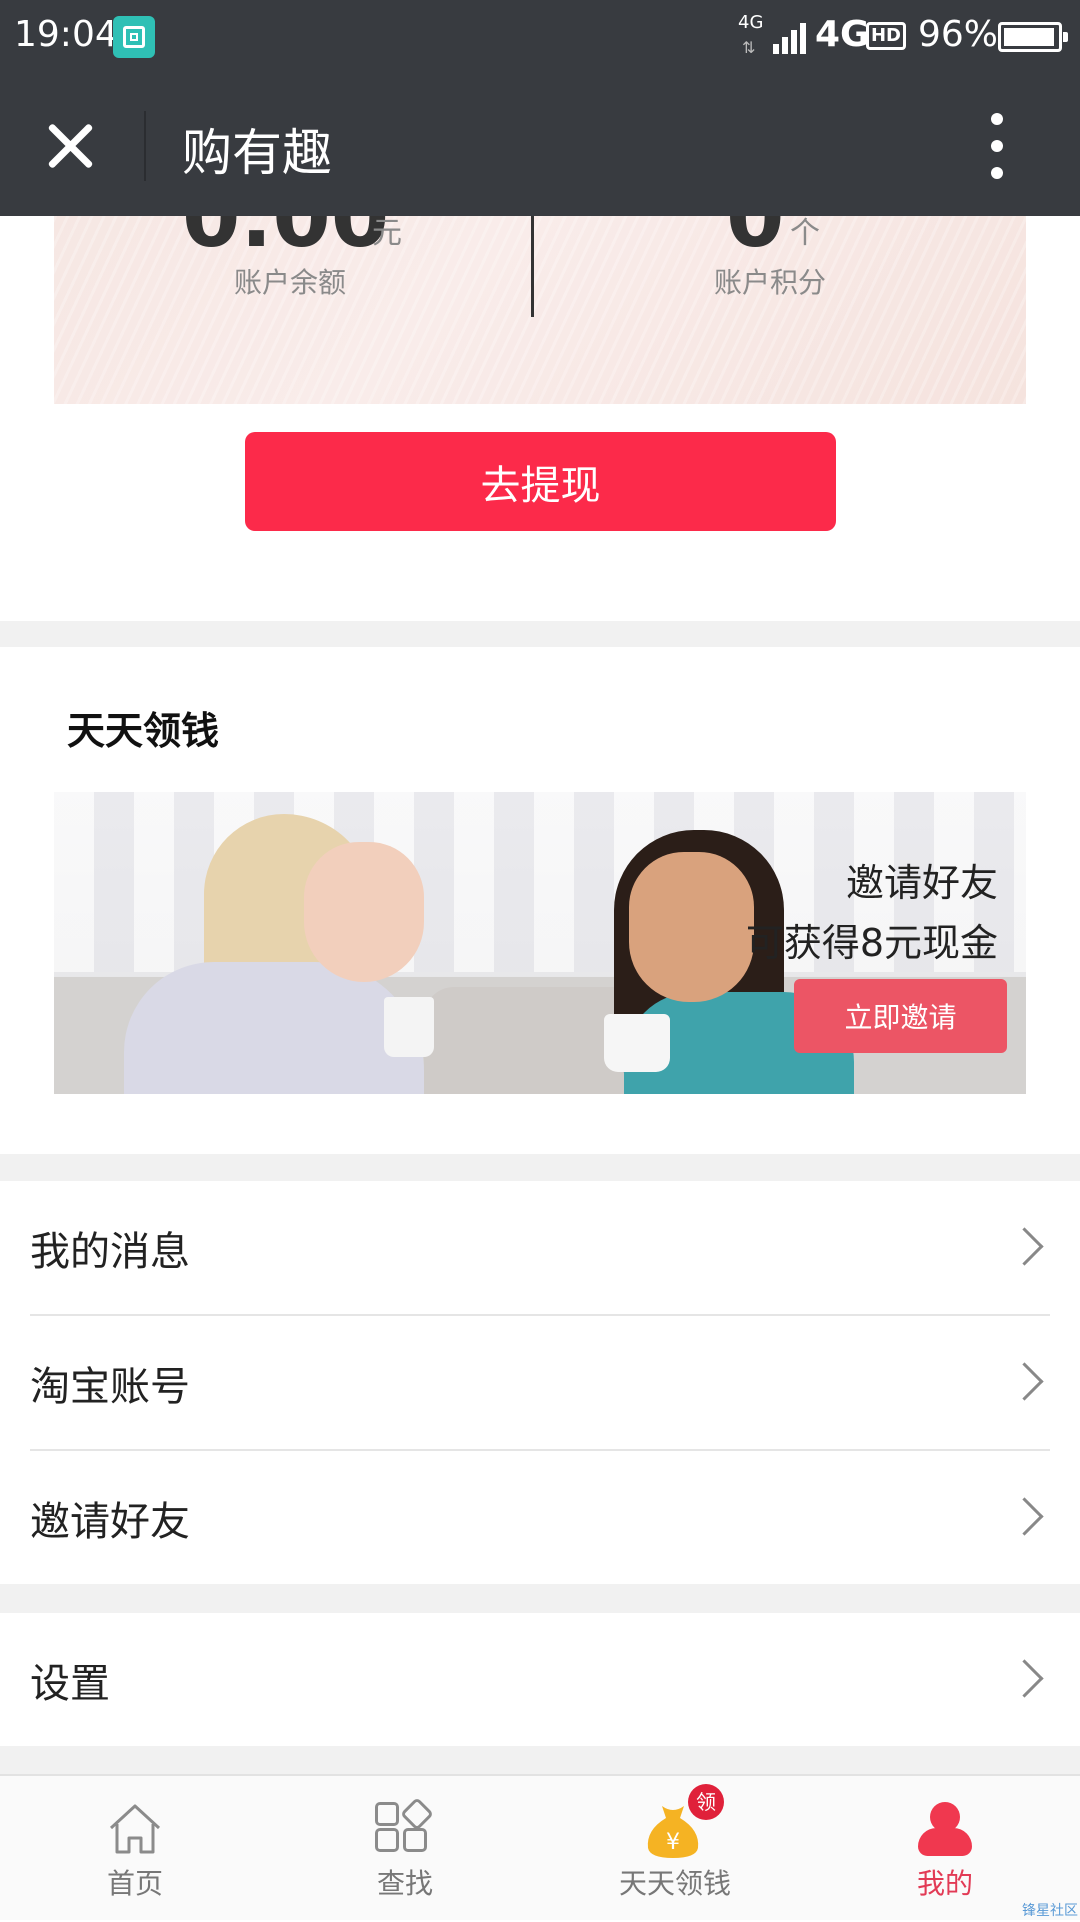 Image resolution: width=1080 pixels, height=1922 pixels. What do you see at coordinates (842, 34) in the screenshot?
I see `network-label: 4G` at bounding box center [842, 34].